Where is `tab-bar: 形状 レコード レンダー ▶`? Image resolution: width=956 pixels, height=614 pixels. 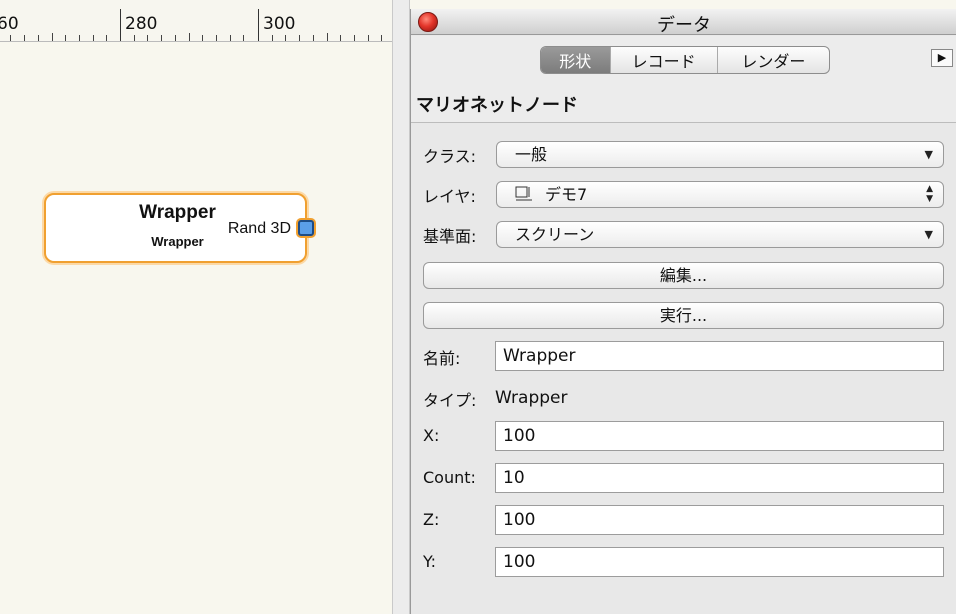 tab-bar: 形状 レコード レンダー ▶ is located at coordinates (683, 57).